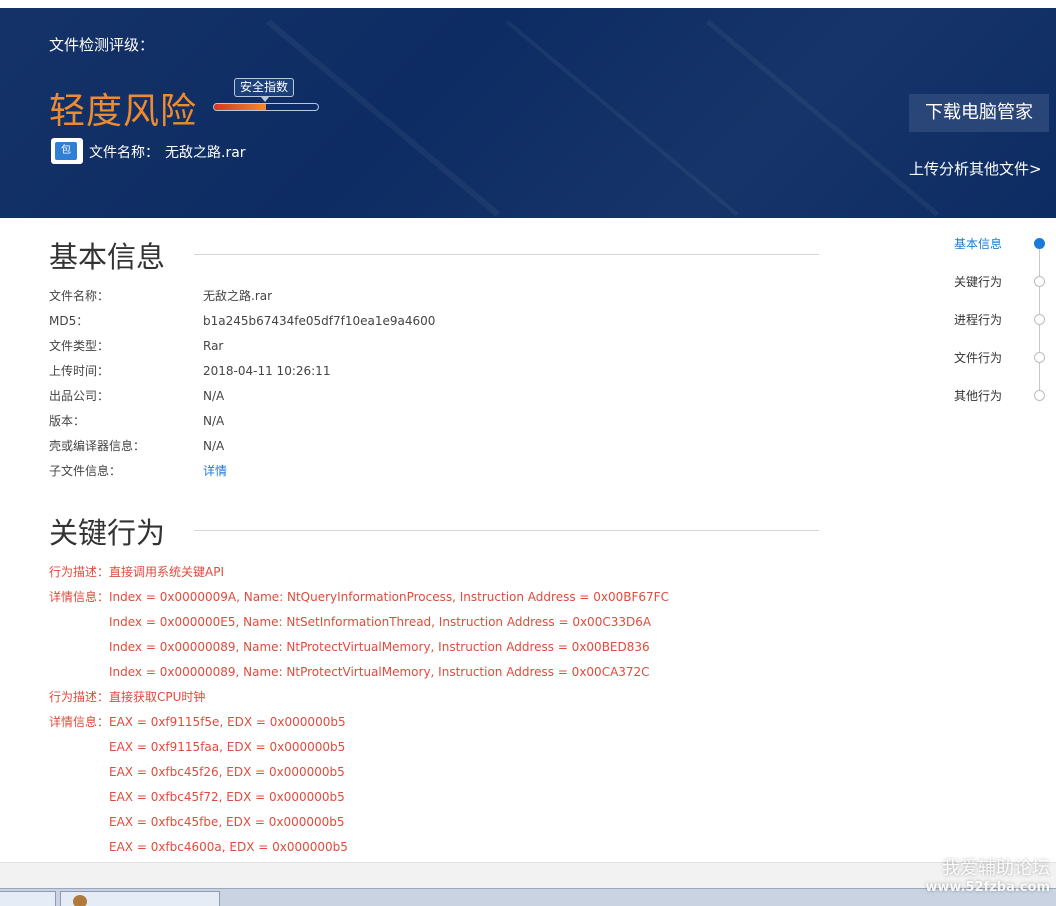  Describe the element at coordinates (1039, 243) in the screenshot. I see `side-nav-dot-basic-info` at that location.